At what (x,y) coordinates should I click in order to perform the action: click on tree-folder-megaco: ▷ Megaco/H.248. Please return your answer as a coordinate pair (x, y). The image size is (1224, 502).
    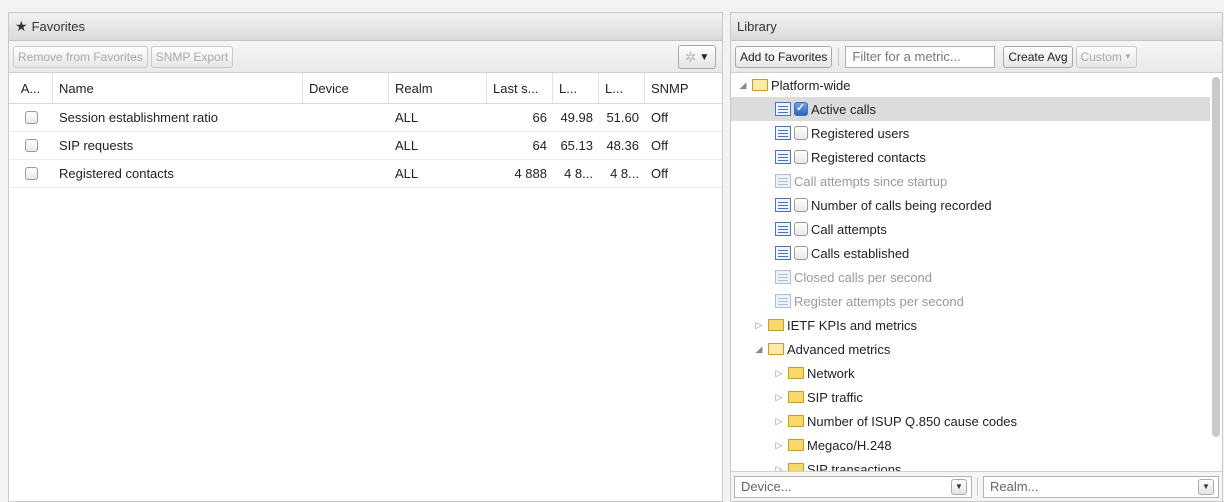
    Looking at the image, I should click on (970, 445).